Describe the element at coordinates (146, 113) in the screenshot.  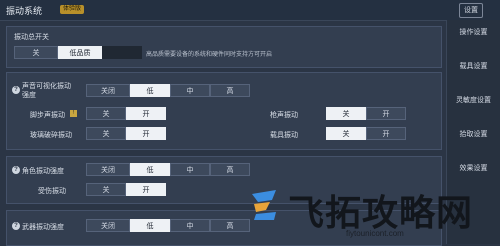
I see `footstep-on: 开` at that location.